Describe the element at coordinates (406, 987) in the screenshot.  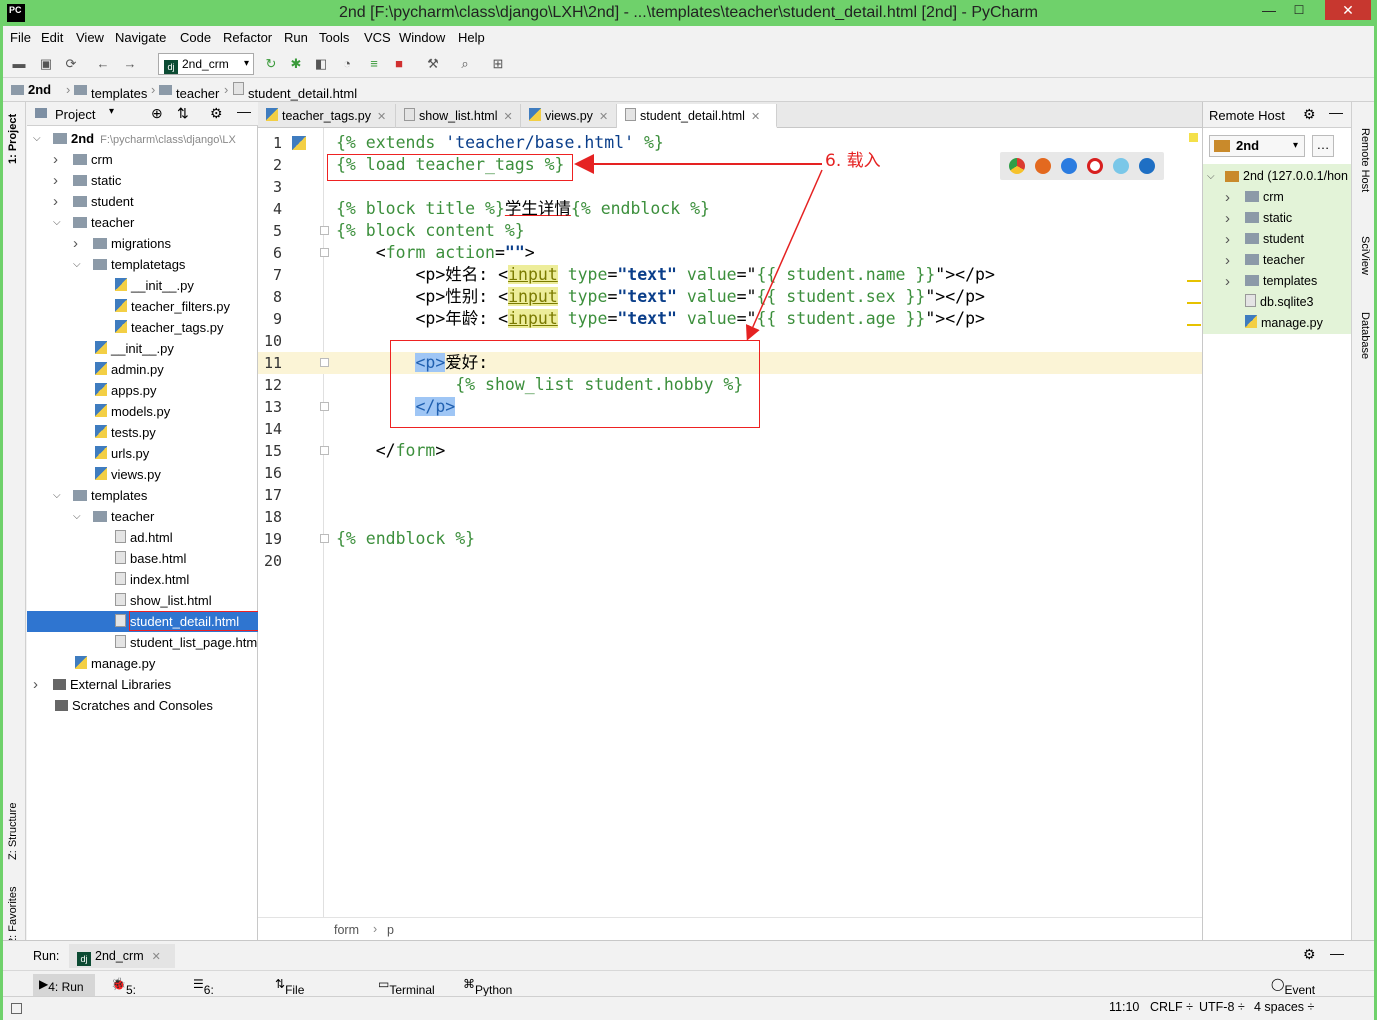
I see `terminal-tool-tab: ▭ Terminal` at that location.